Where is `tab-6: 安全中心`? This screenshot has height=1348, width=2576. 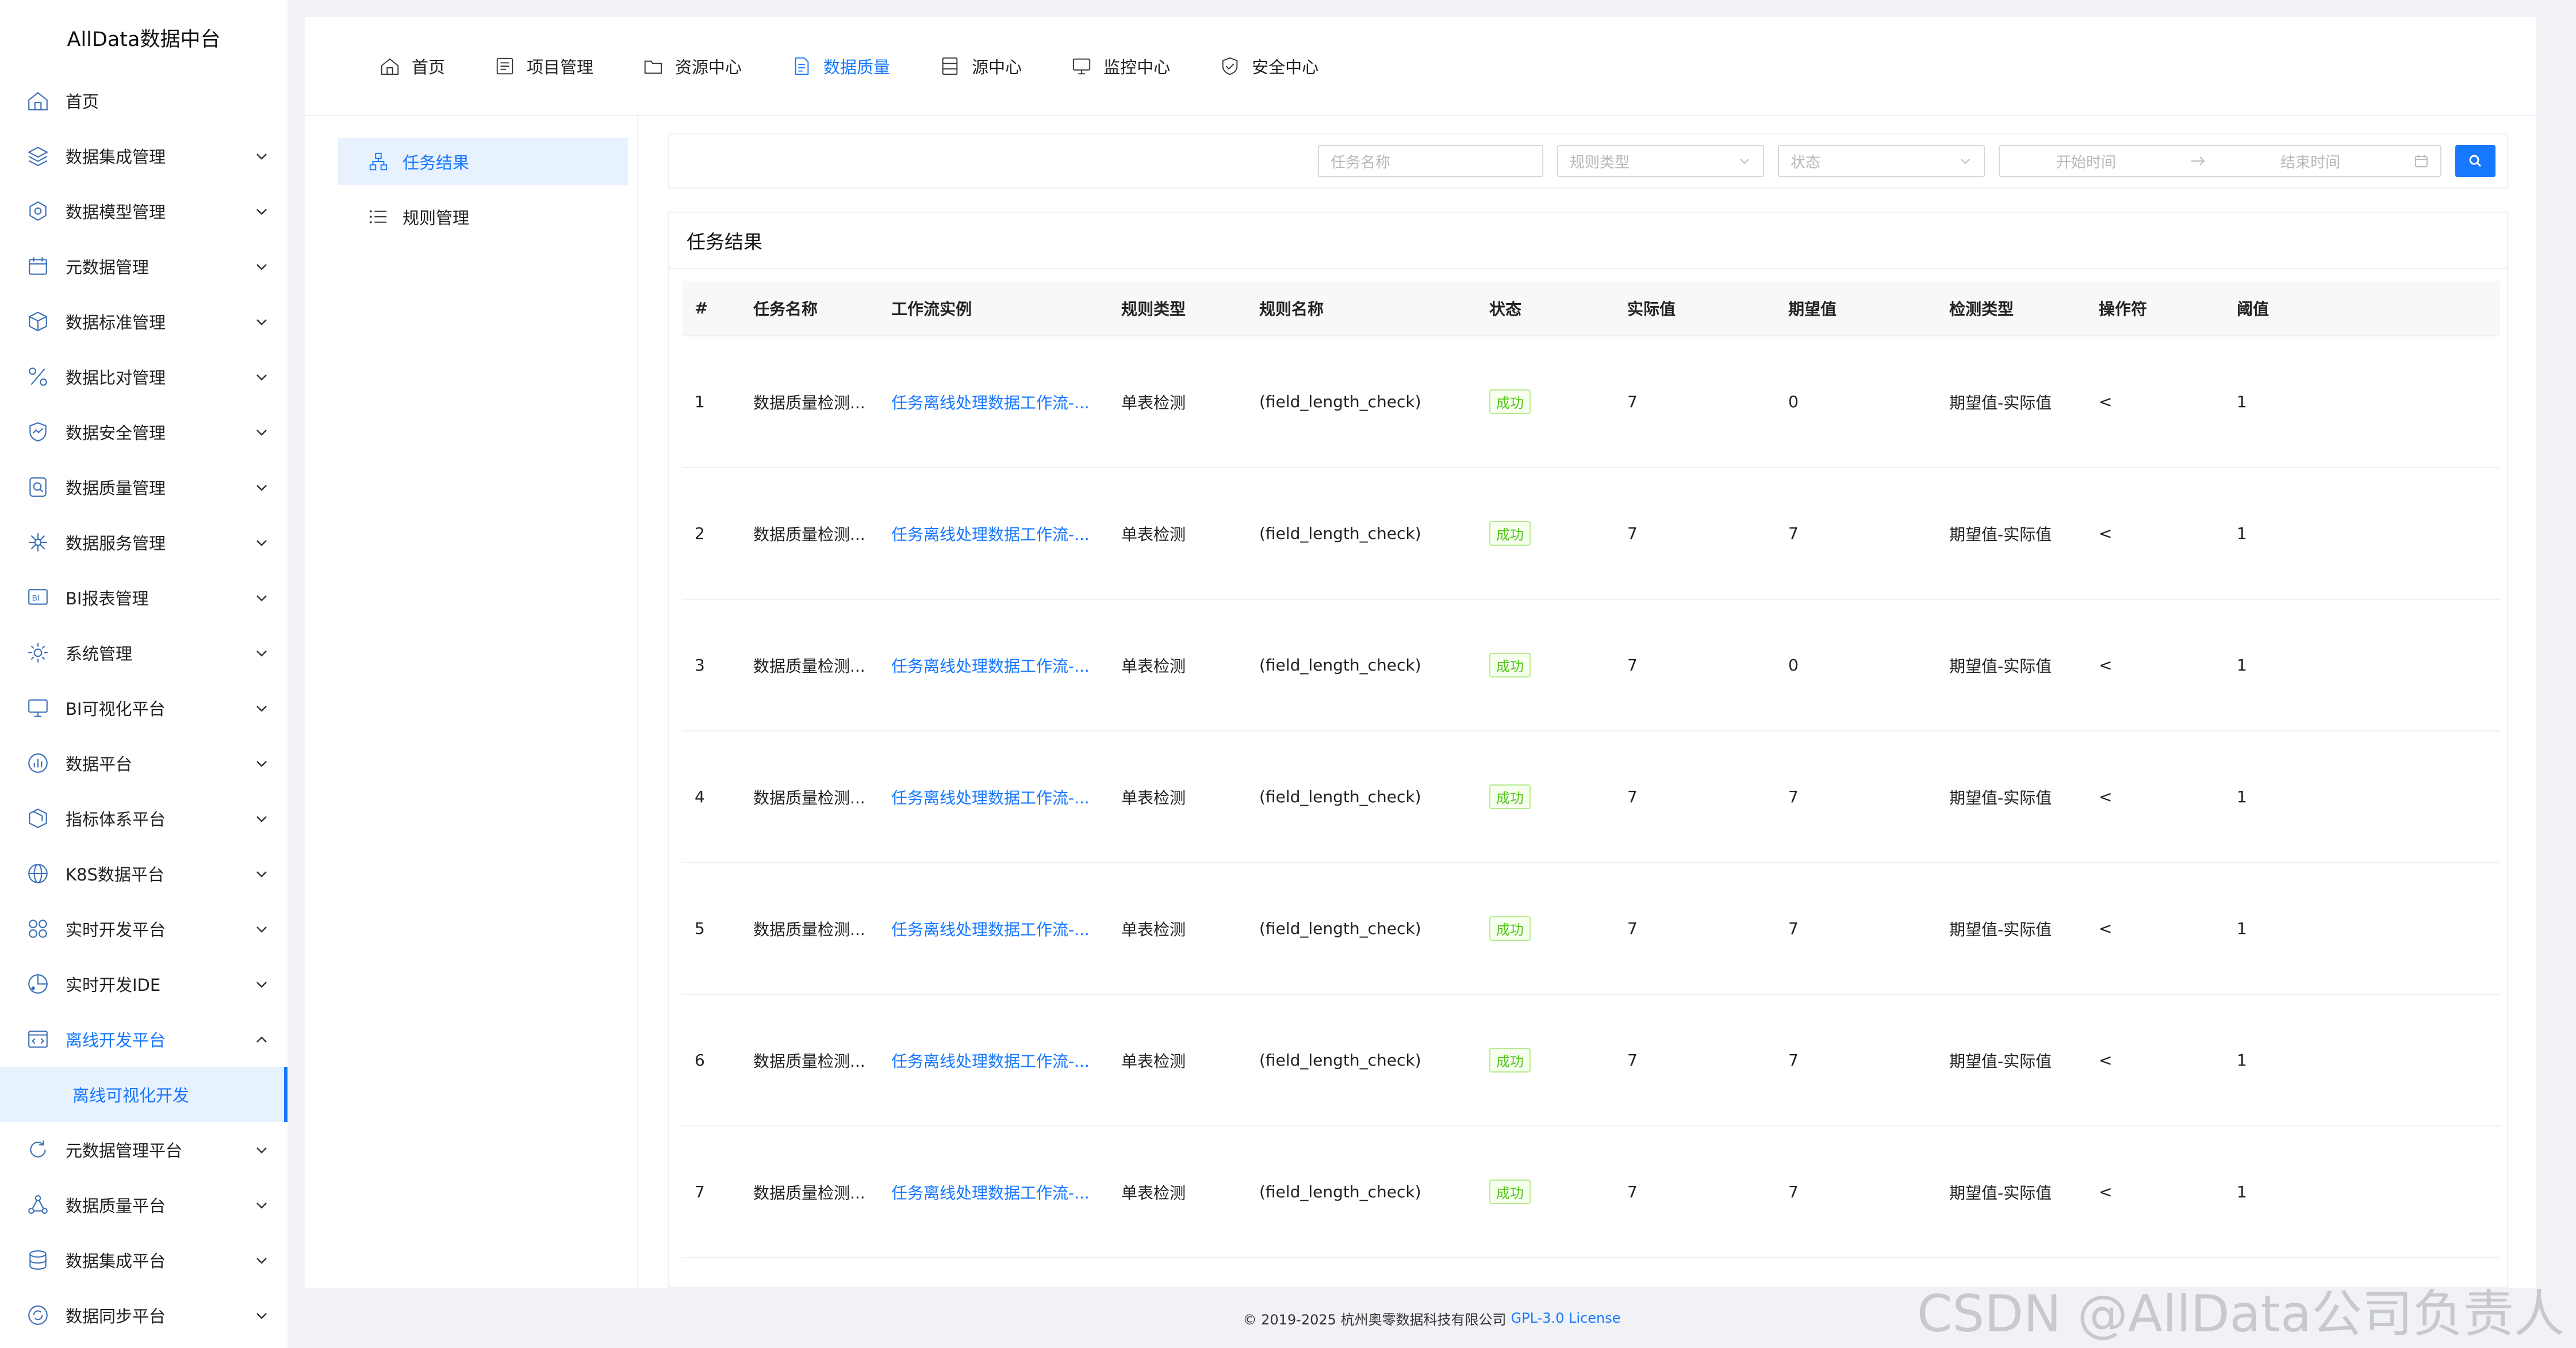 tab-6: 安全中心 is located at coordinates (1268, 66).